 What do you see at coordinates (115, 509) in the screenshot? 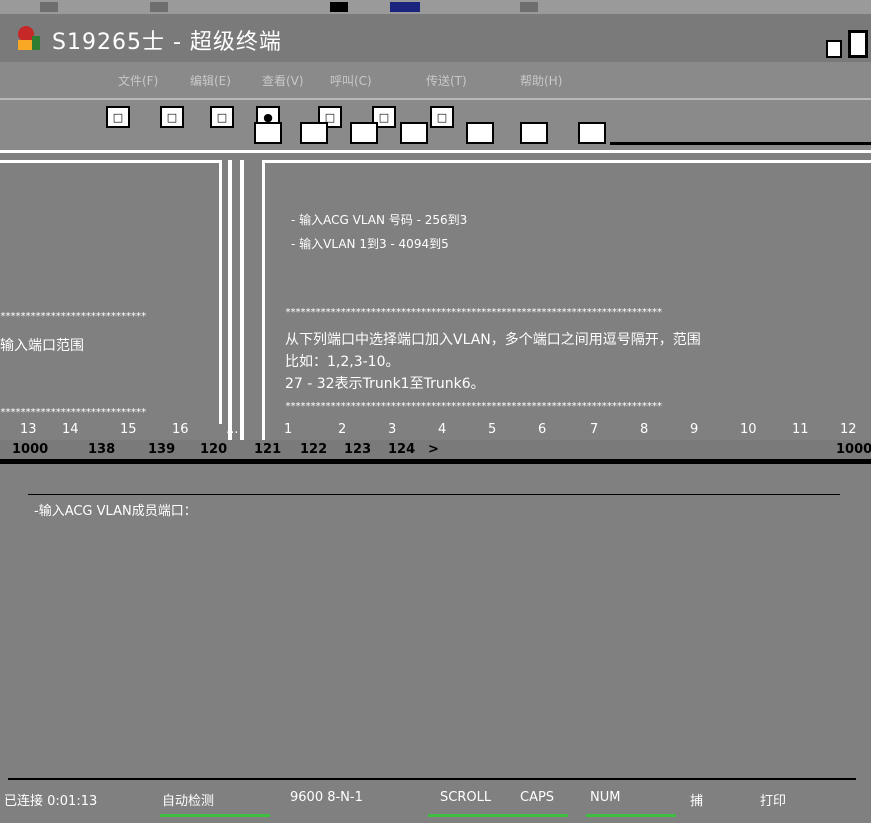
I see `input-prompt: -输入ACG VLAN成员端口：` at bounding box center [115, 509].